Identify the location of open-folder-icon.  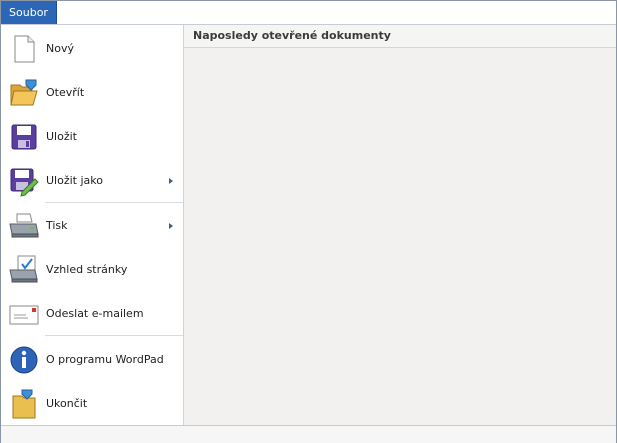
(24, 93).